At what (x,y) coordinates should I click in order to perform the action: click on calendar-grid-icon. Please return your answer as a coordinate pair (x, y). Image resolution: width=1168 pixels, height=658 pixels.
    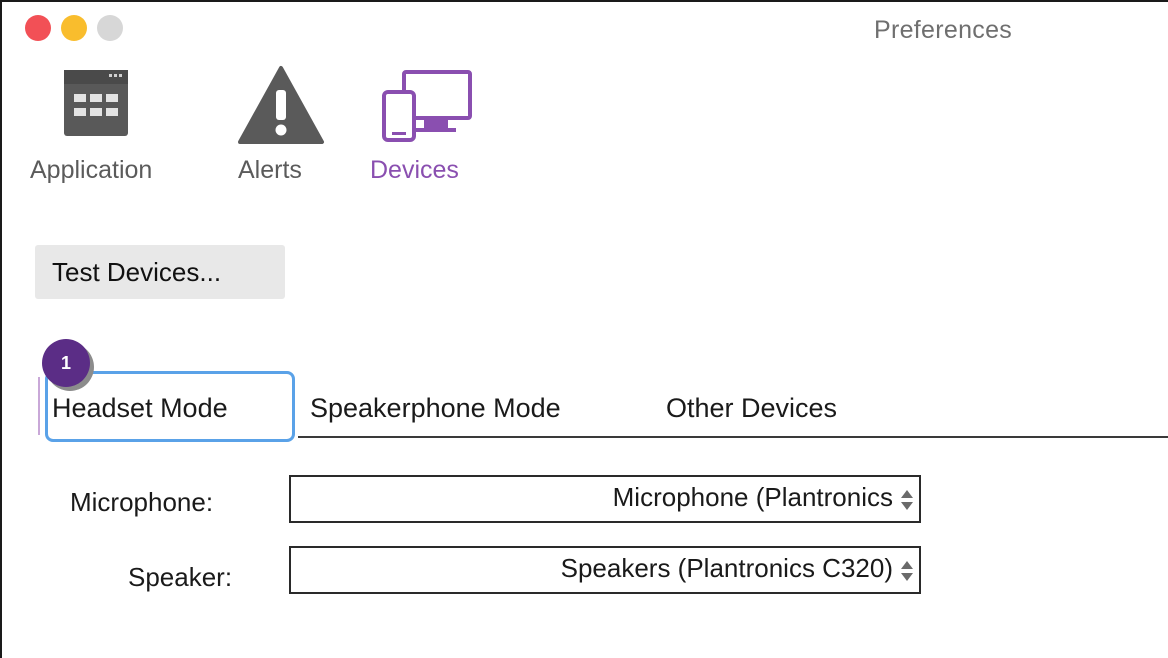
    Looking at the image, I should click on (96, 103).